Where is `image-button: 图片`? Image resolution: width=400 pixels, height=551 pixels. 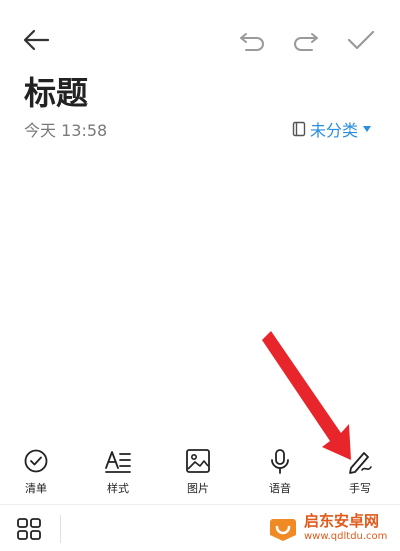 image-button: 图片 is located at coordinates (198, 472).